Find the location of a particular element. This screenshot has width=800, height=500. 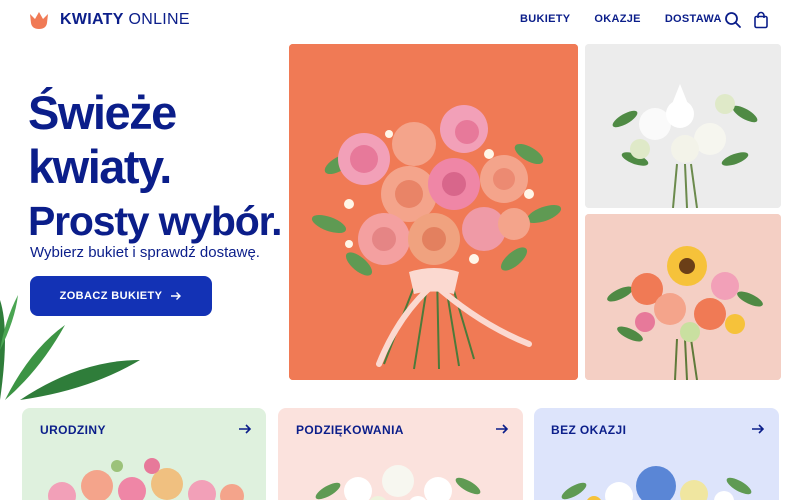

category-label: PODZIĘKOWANIA is located at coordinates (350, 430).